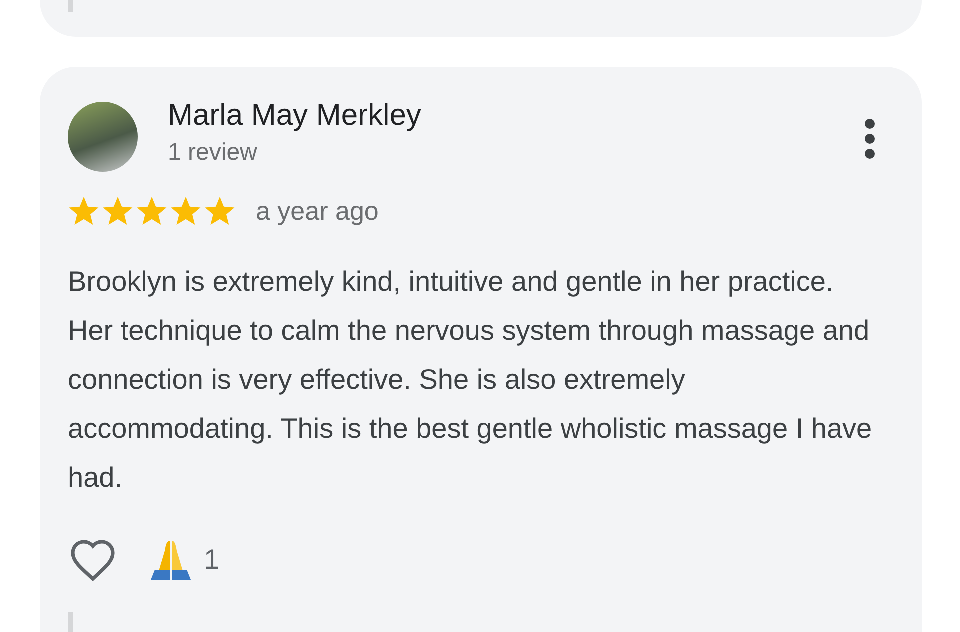 The image size is (960, 632). Describe the element at coordinates (295, 116) in the screenshot. I see `author-name: Marla May Merkley` at that location.